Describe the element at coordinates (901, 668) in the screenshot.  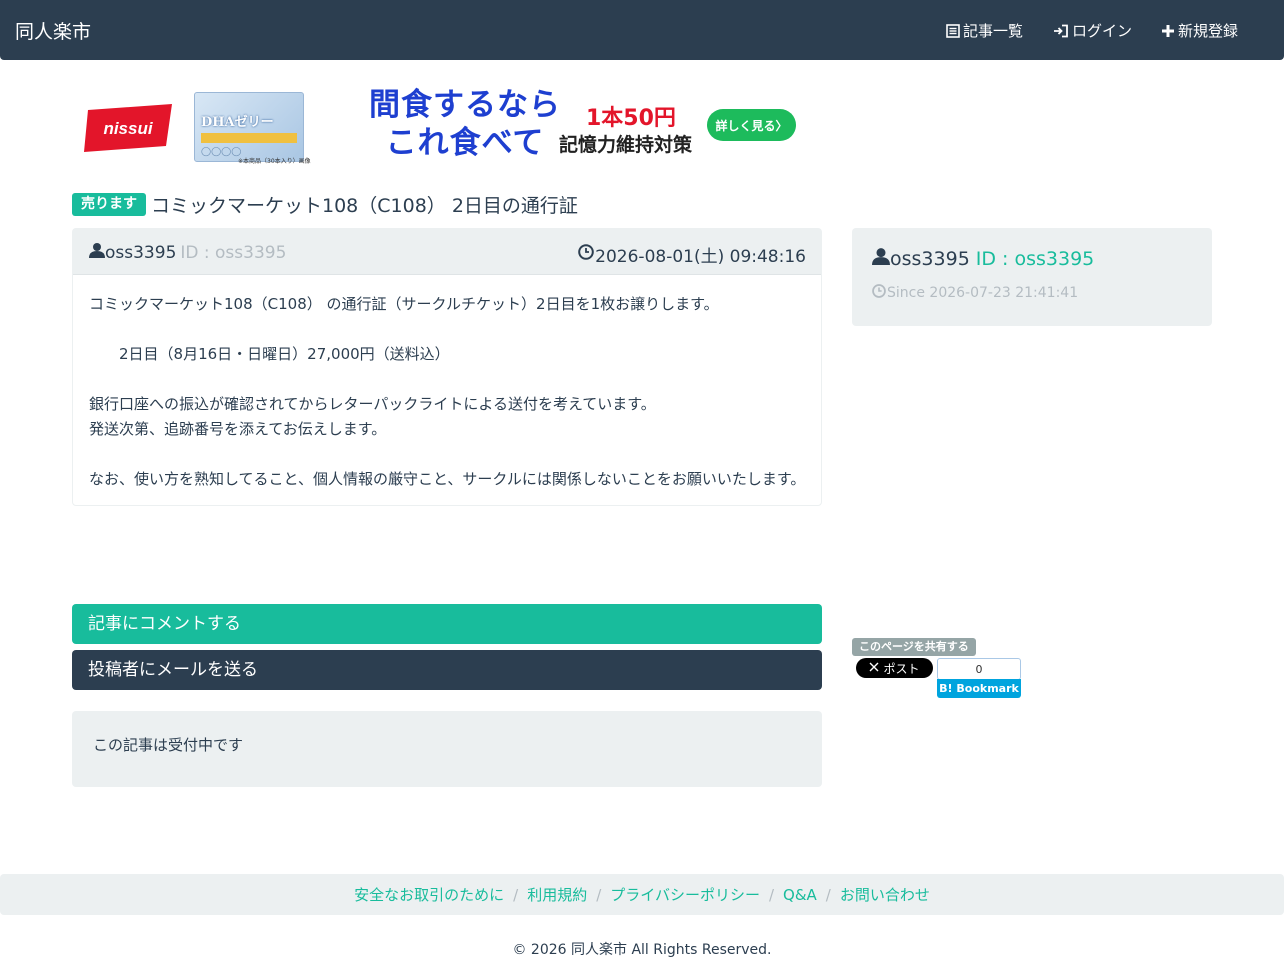
I see `x-post-label: ポスト` at that location.